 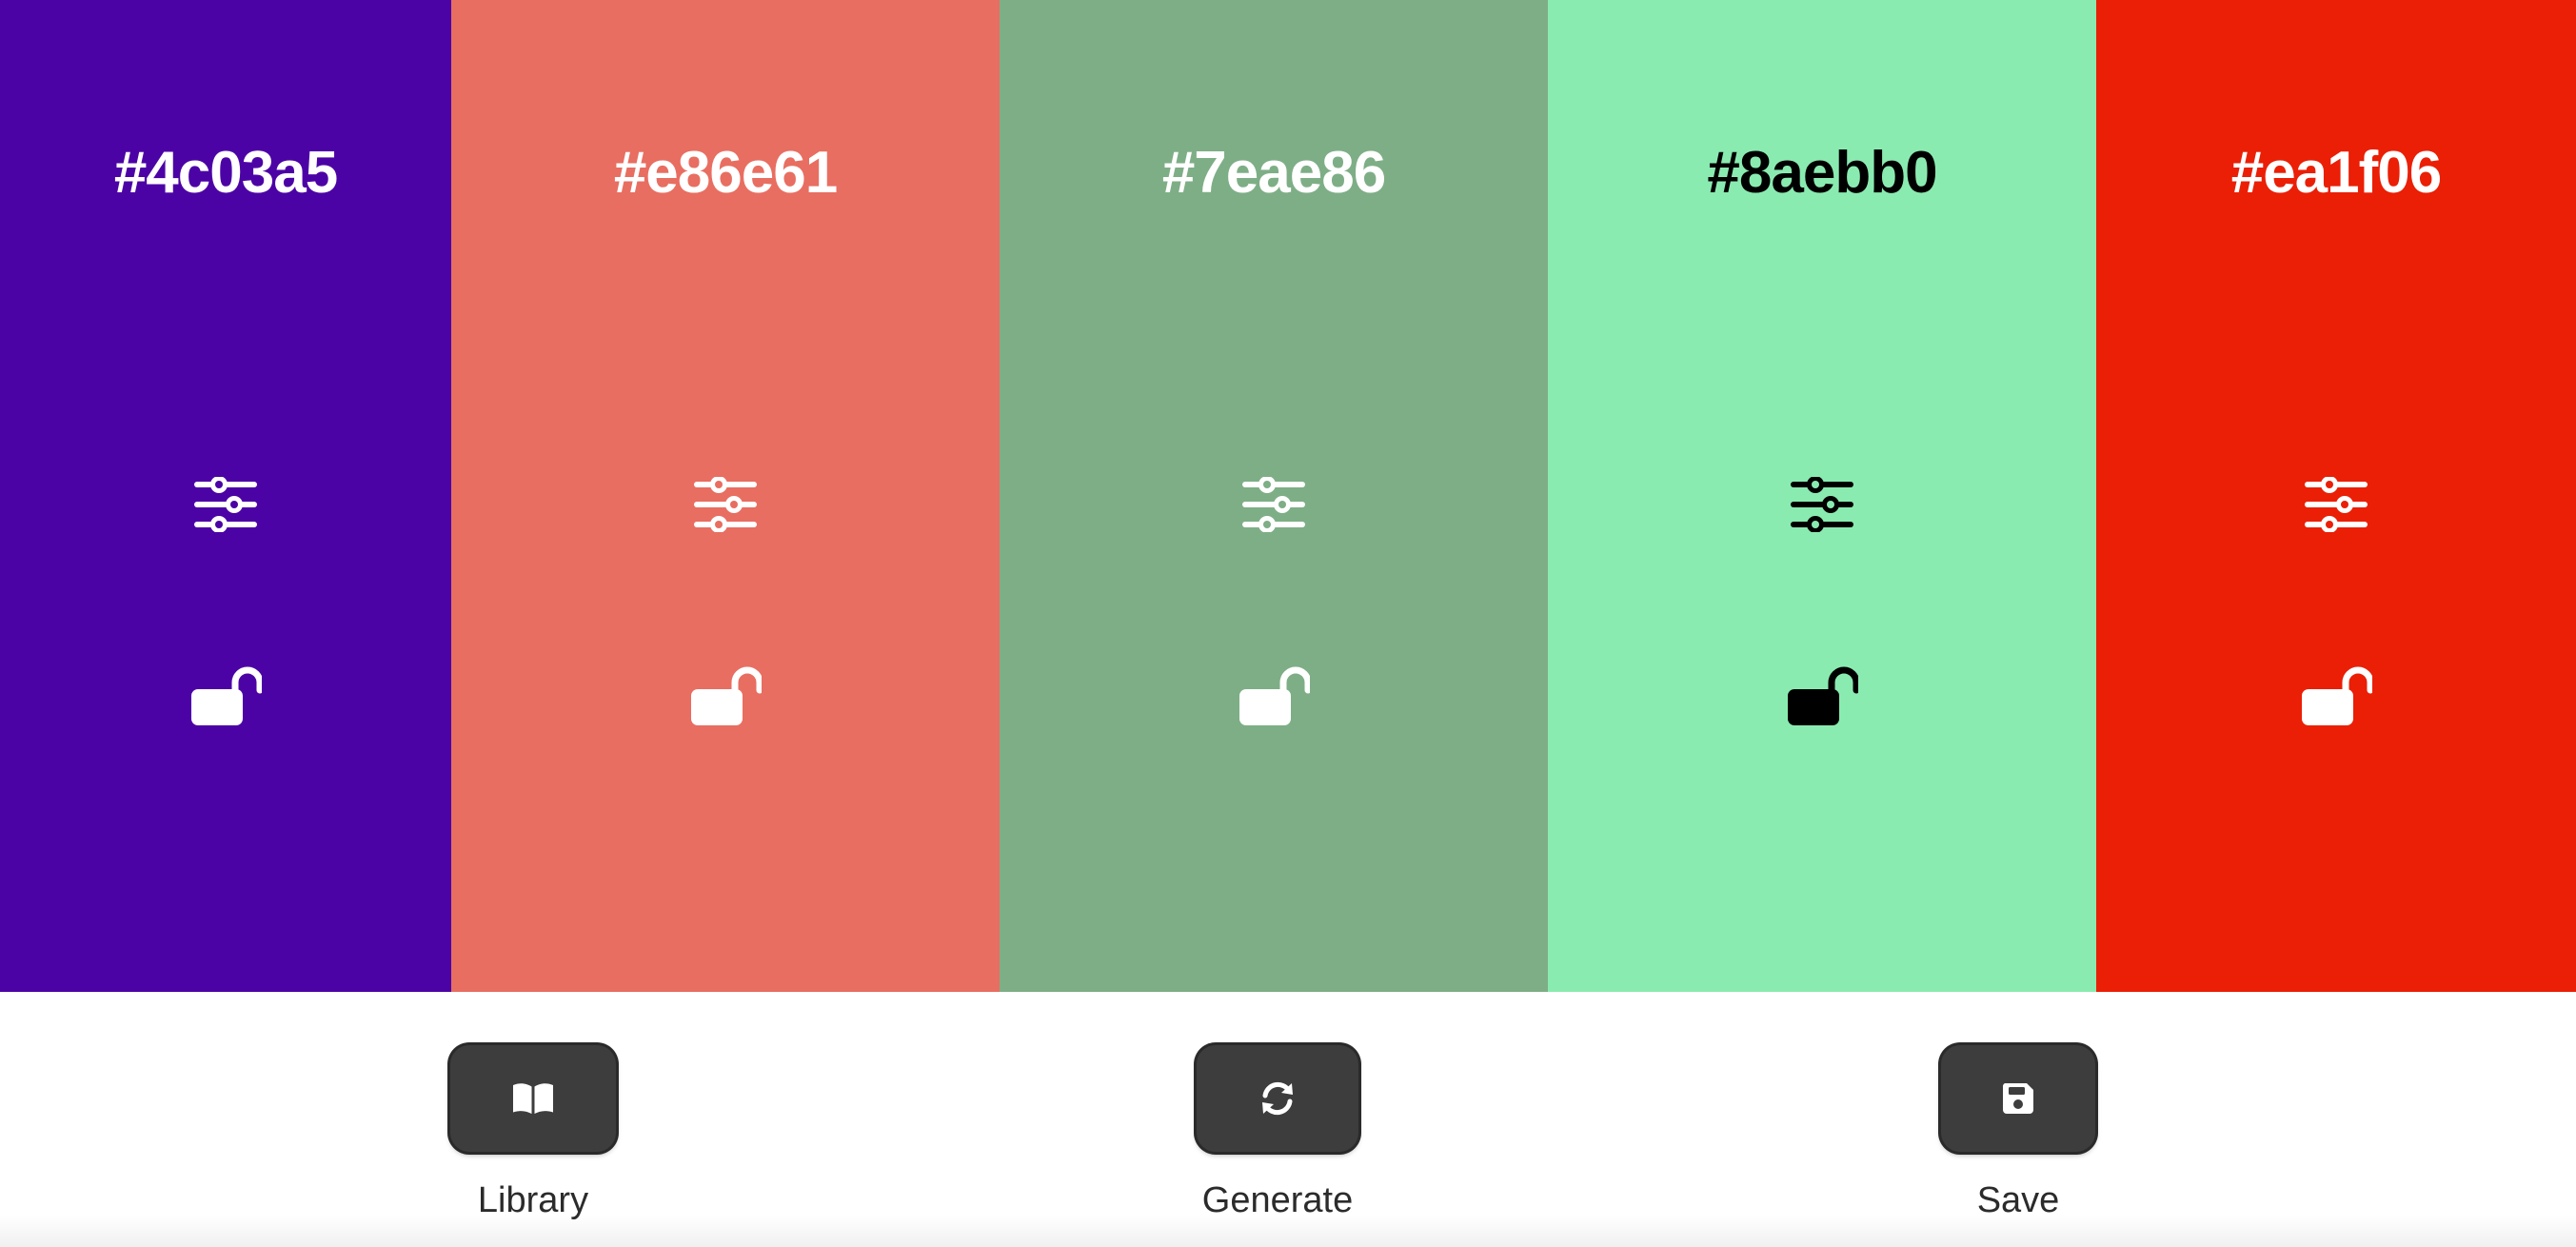 I want to click on generate-tool: Generate, so click(x=1277, y=1133).